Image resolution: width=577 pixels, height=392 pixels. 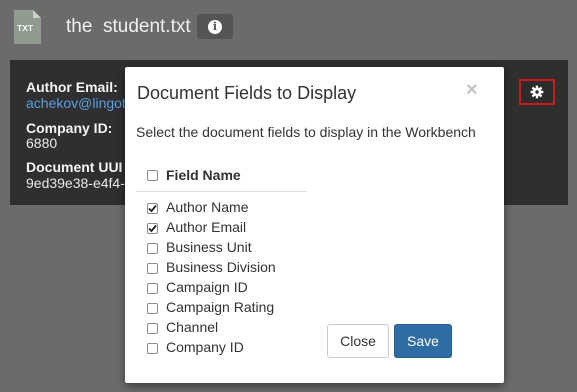 I want to click on info-button: i, so click(x=215, y=26).